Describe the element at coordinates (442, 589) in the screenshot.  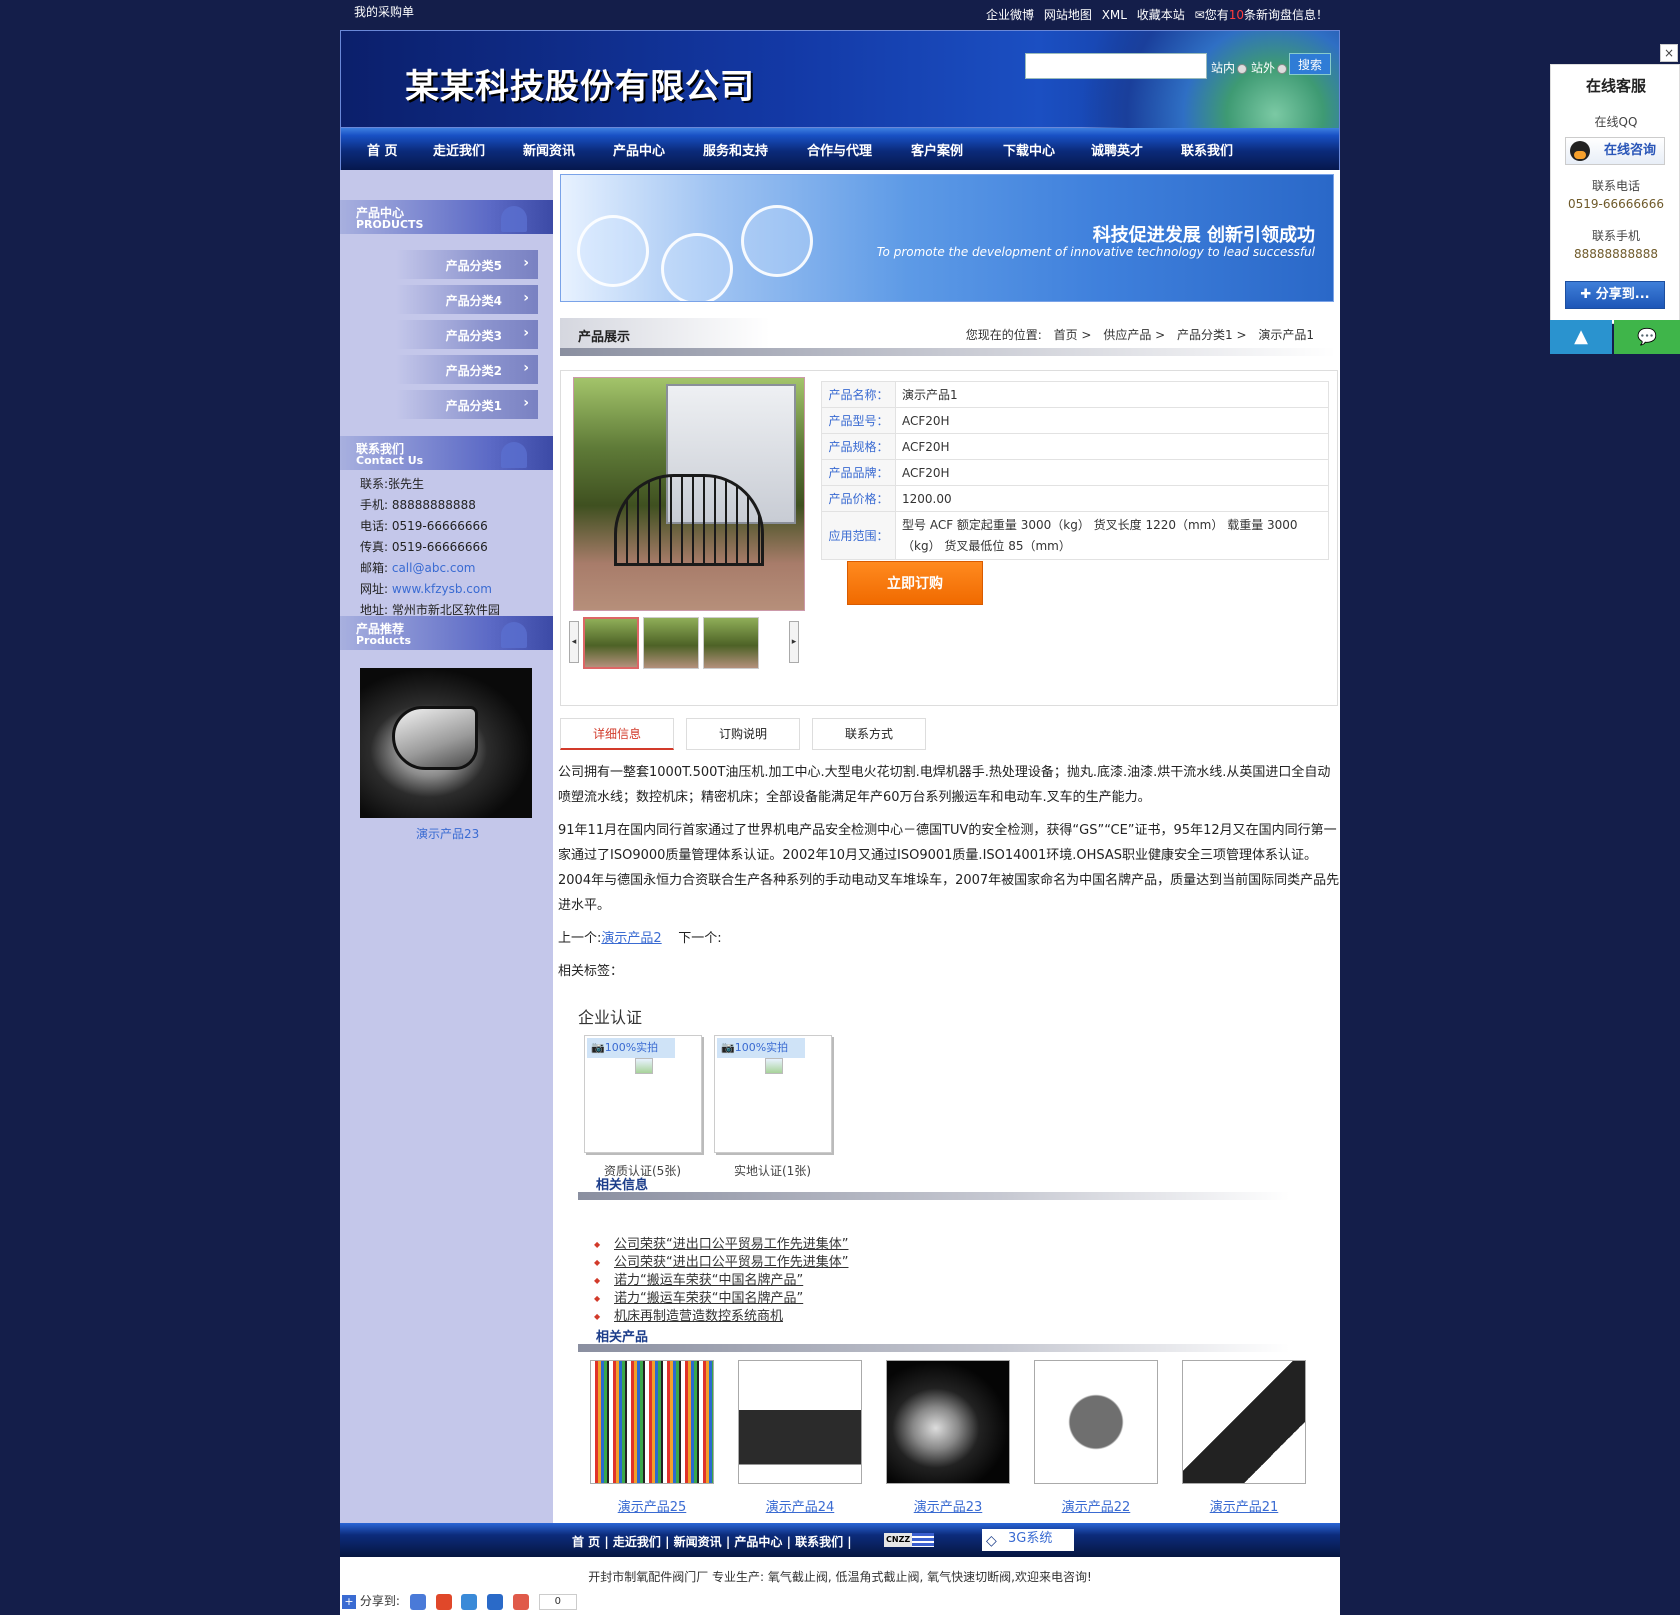
I see `website-link: www.kfzysb.com` at that location.